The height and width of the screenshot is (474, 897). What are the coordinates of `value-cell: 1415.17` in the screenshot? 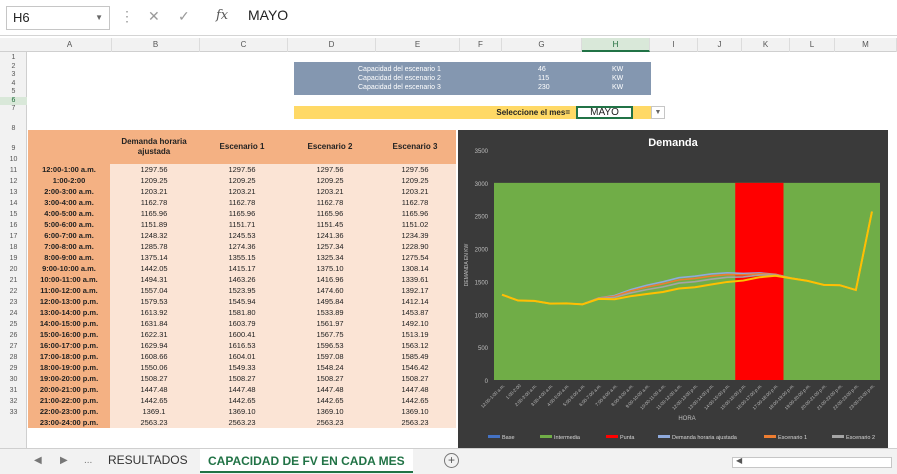 It's located at (242, 268).